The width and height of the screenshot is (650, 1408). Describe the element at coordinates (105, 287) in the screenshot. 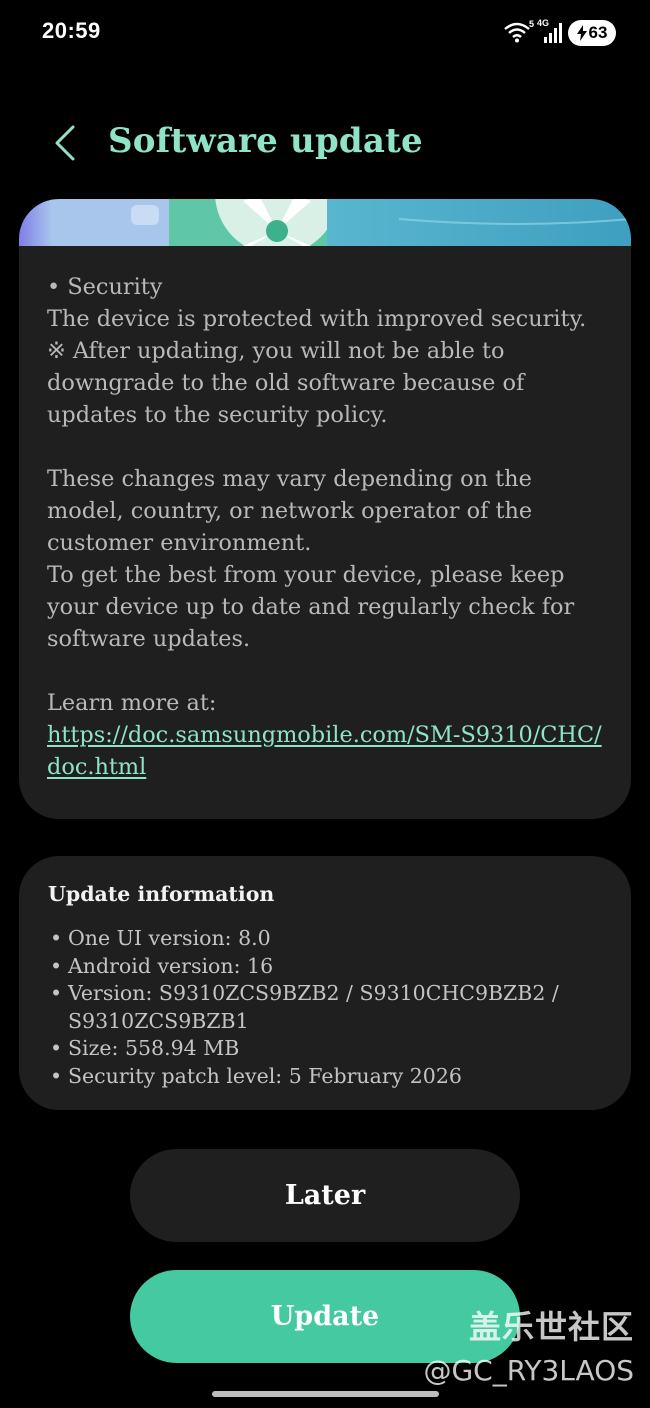

I see `security-heading: • Security` at that location.